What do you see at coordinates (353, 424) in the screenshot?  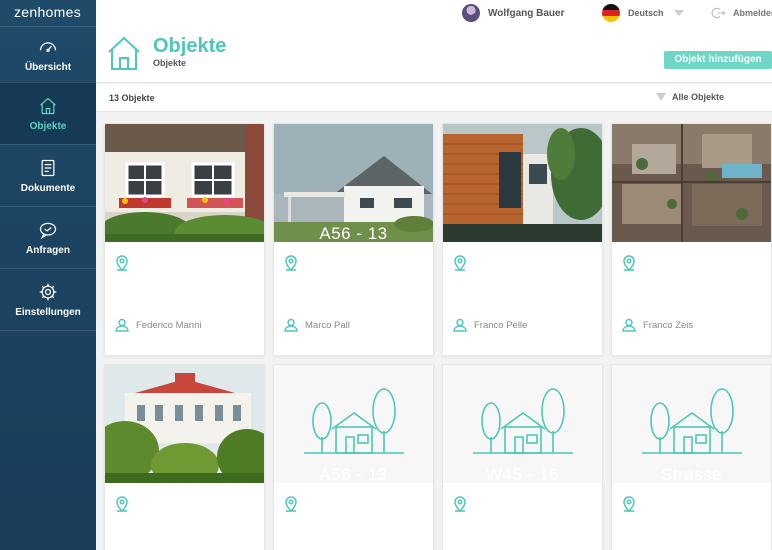 I see `property-image-placeholder: A56 - 13` at bounding box center [353, 424].